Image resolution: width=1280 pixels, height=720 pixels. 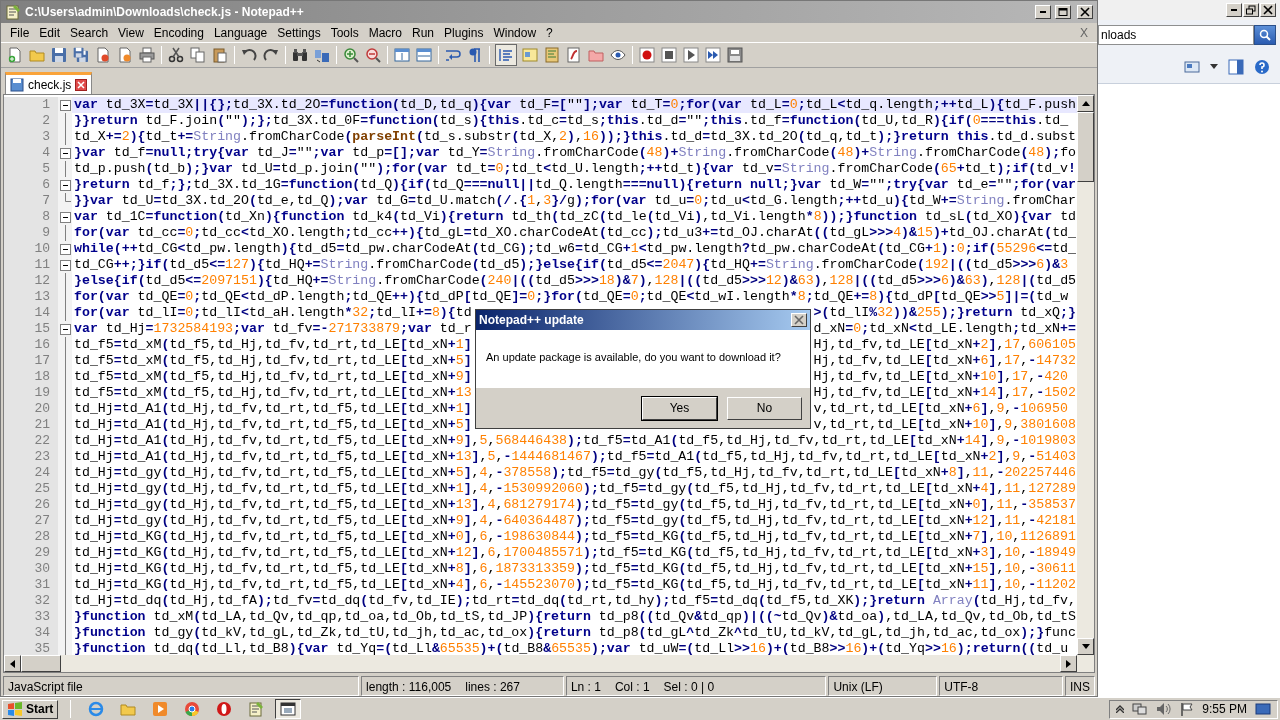 What do you see at coordinates (632, 686) in the screenshot?
I see `status-text: Col : 1` at bounding box center [632, 686].